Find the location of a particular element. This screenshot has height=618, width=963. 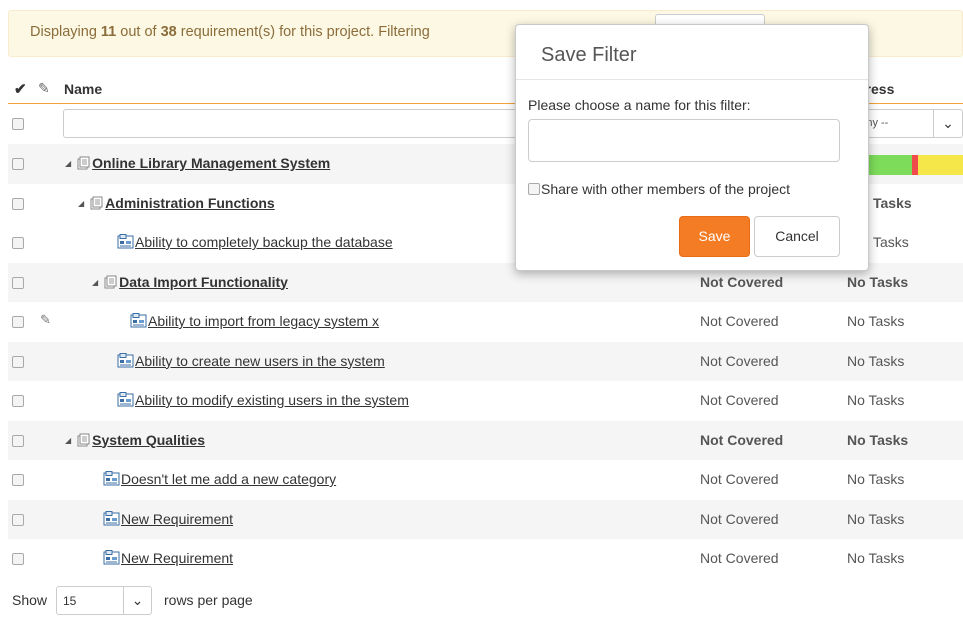

row-name-cell: ◢ System Qualities is located at coordinates (135, 441).